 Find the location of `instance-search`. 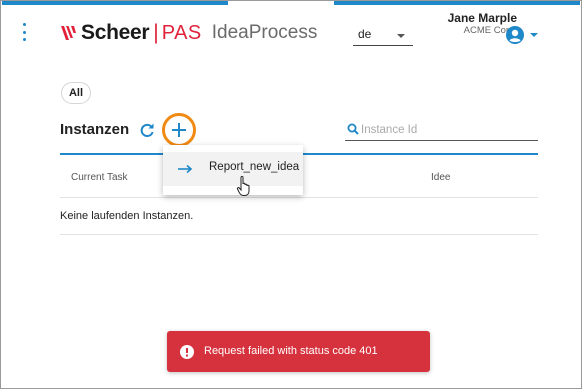

instance-search is located at coordinates (441, 130).